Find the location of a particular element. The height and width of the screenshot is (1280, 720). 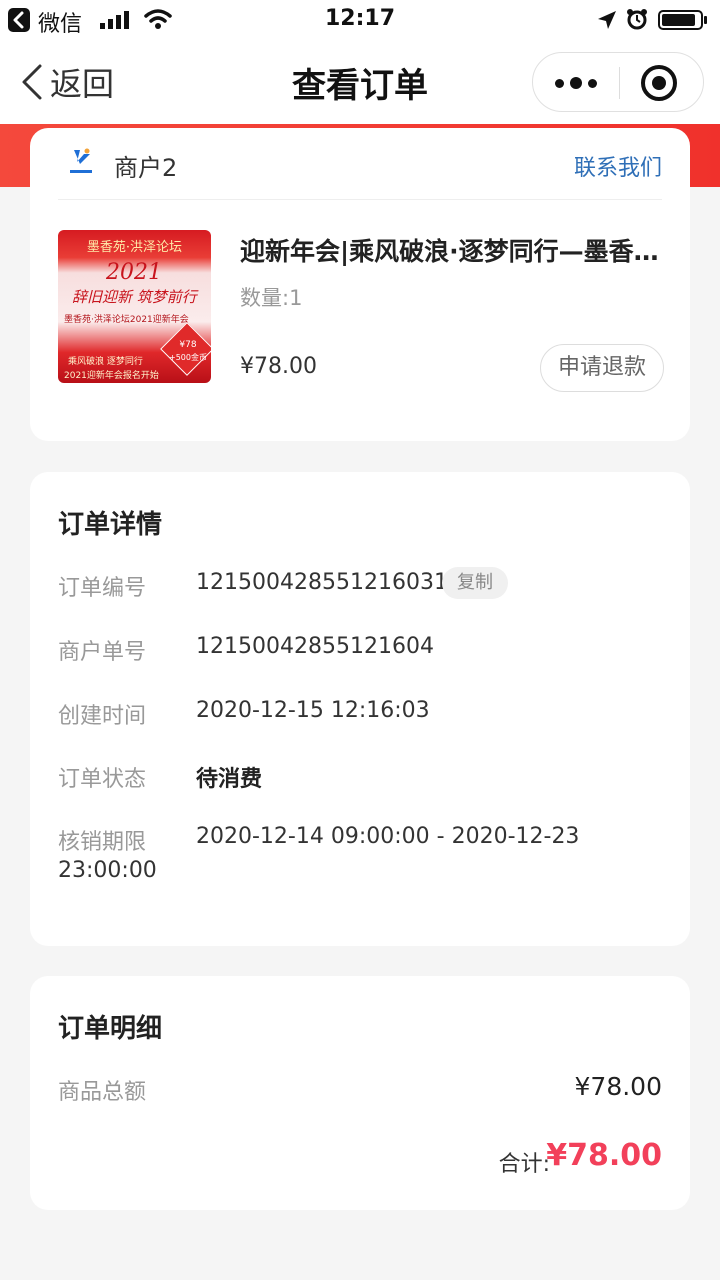

grand-total-value: ¥78.00 is located at coordinates (604, 1155).